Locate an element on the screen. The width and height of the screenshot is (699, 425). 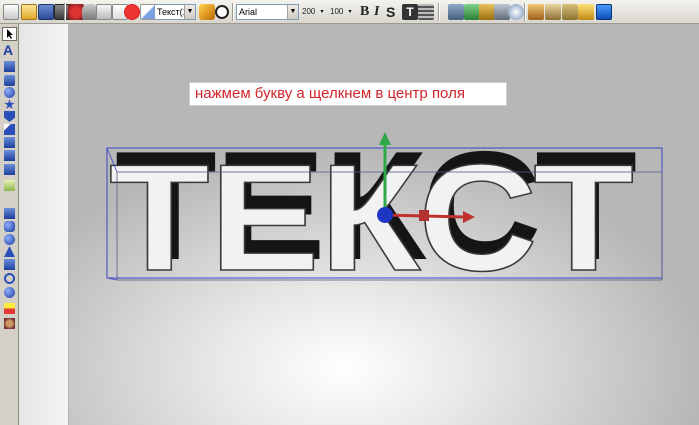
tool-palette: A is located at coordinates (9, 224).